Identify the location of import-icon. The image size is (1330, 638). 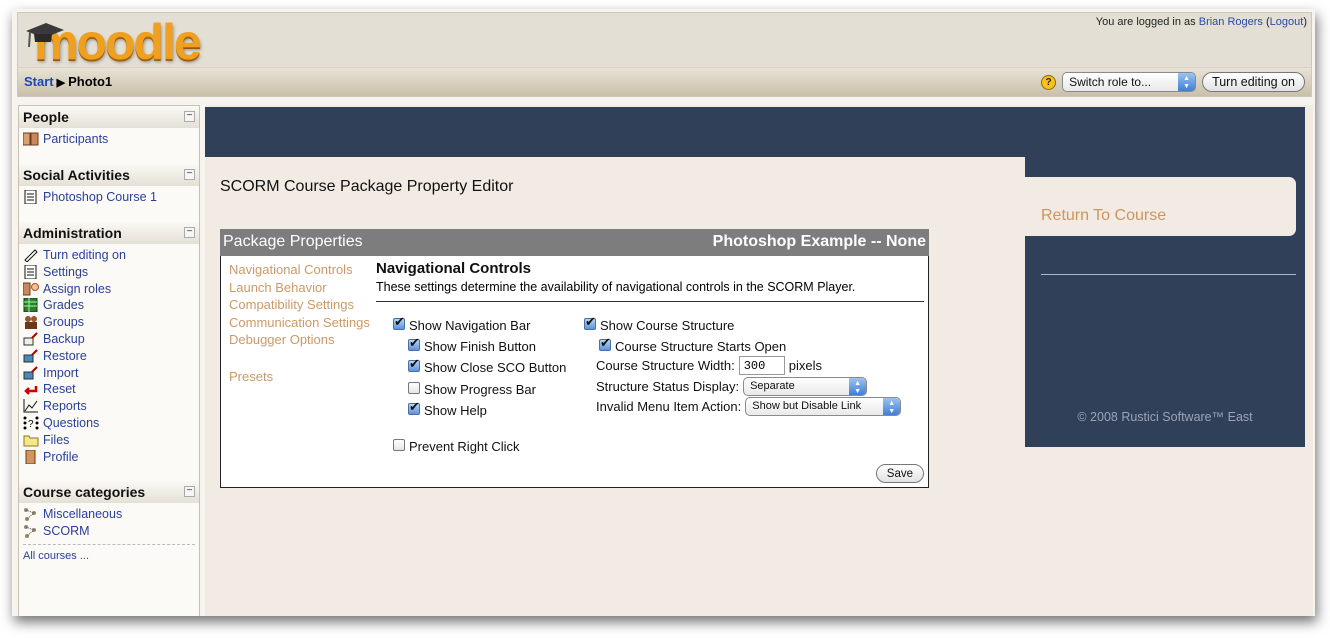
(31, 372).